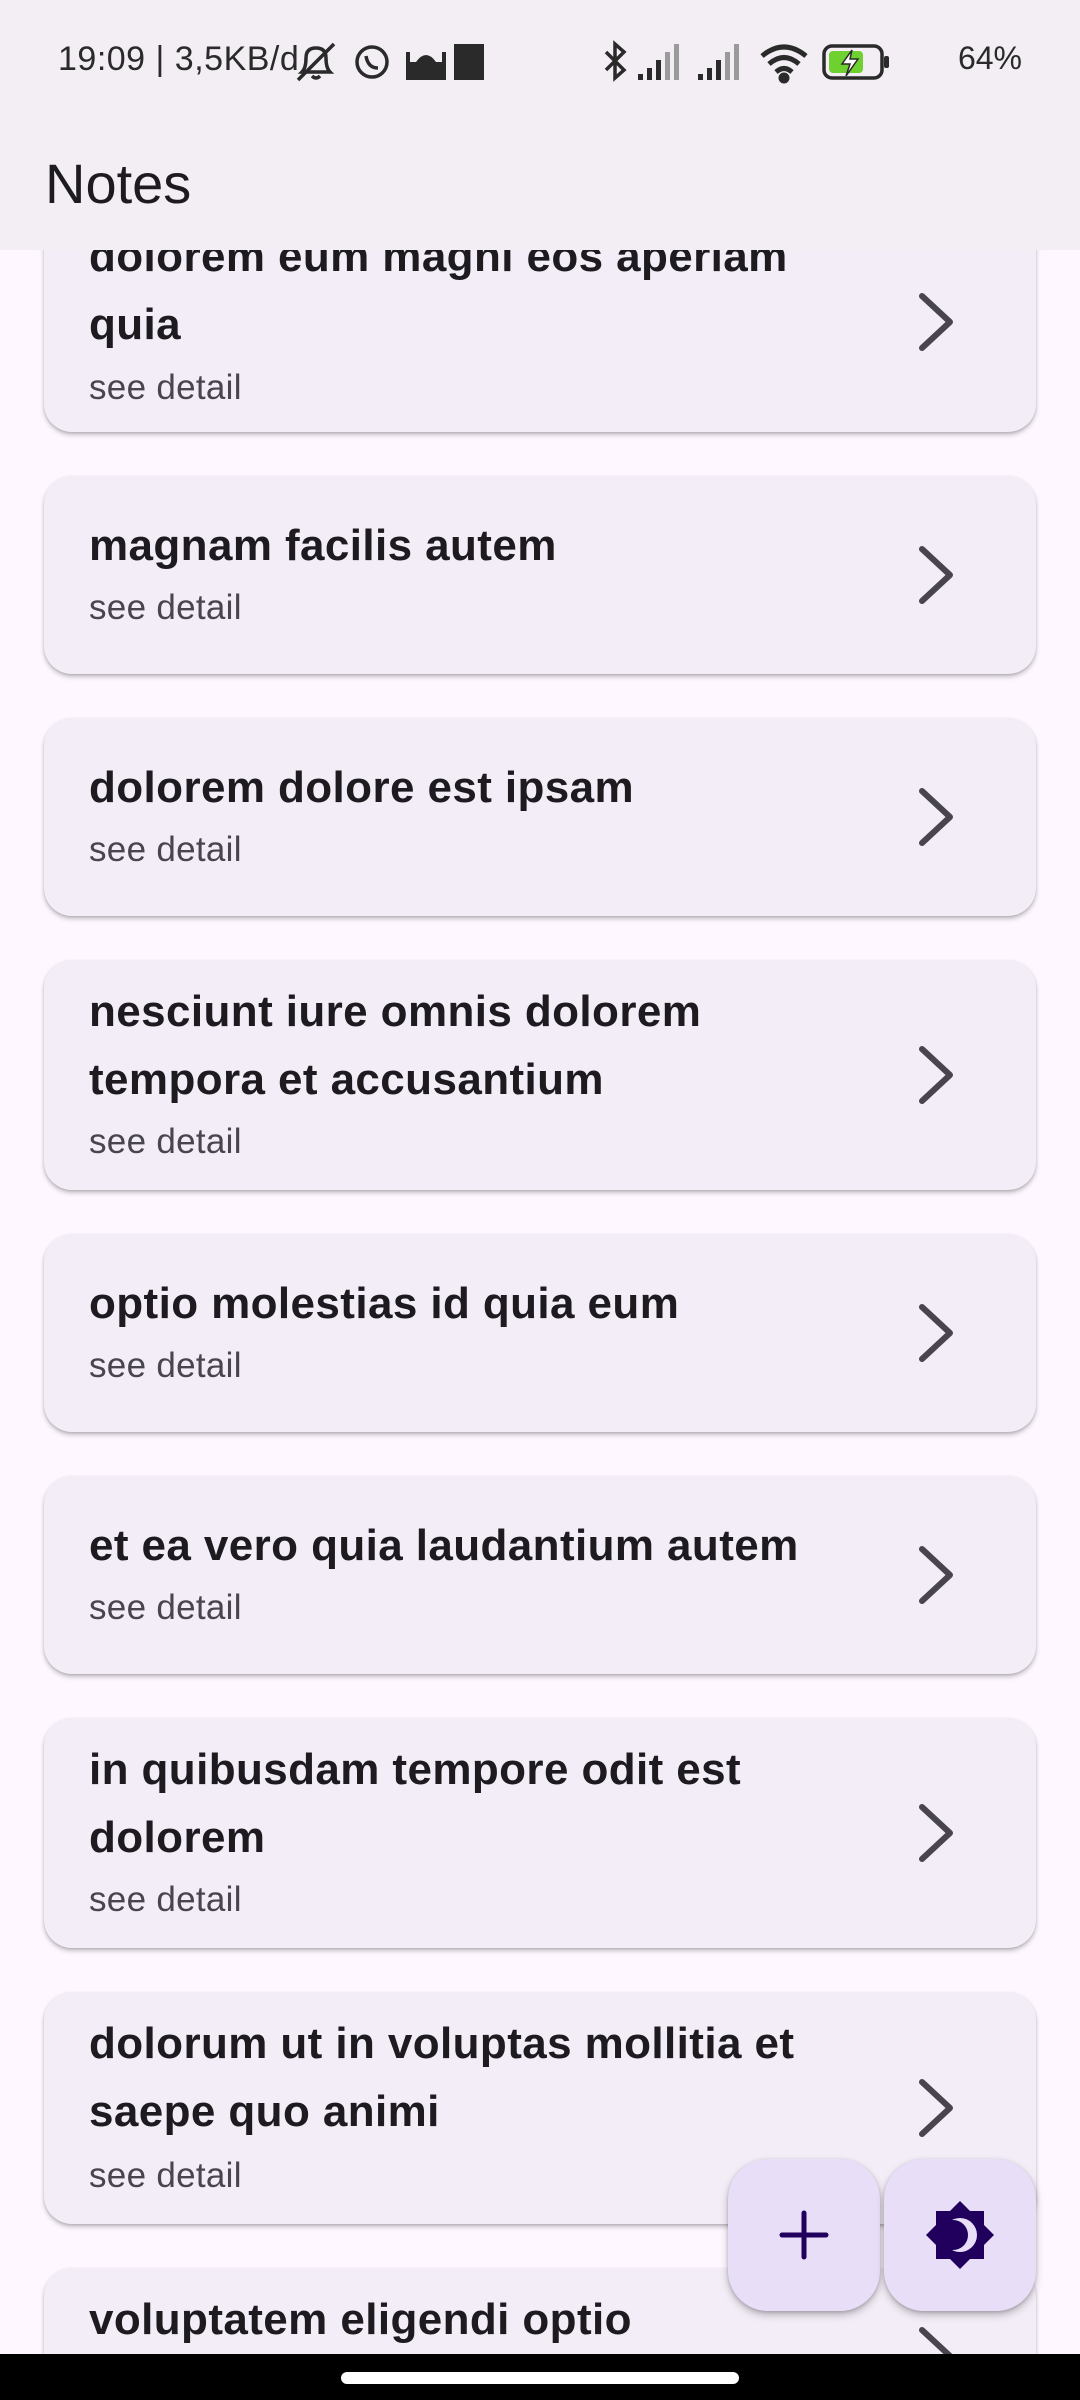 This screenshot has width=1080, height=2400. What do you see at coordinates (323, 545) in the screenshot?
I see `note-title: magnam facilis autem` at bounding box center [323, 545].